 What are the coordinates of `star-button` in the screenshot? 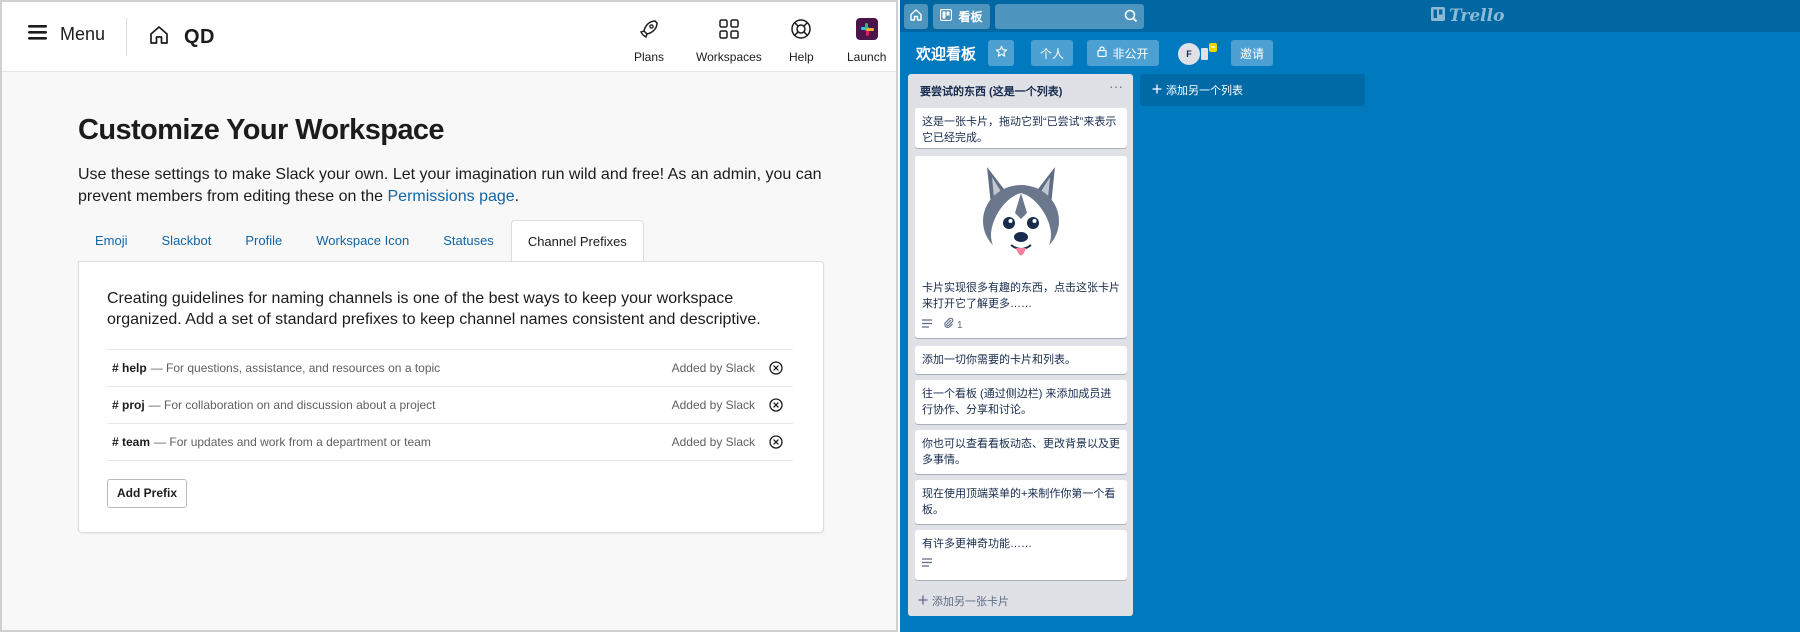 It's located at (1001, 53).